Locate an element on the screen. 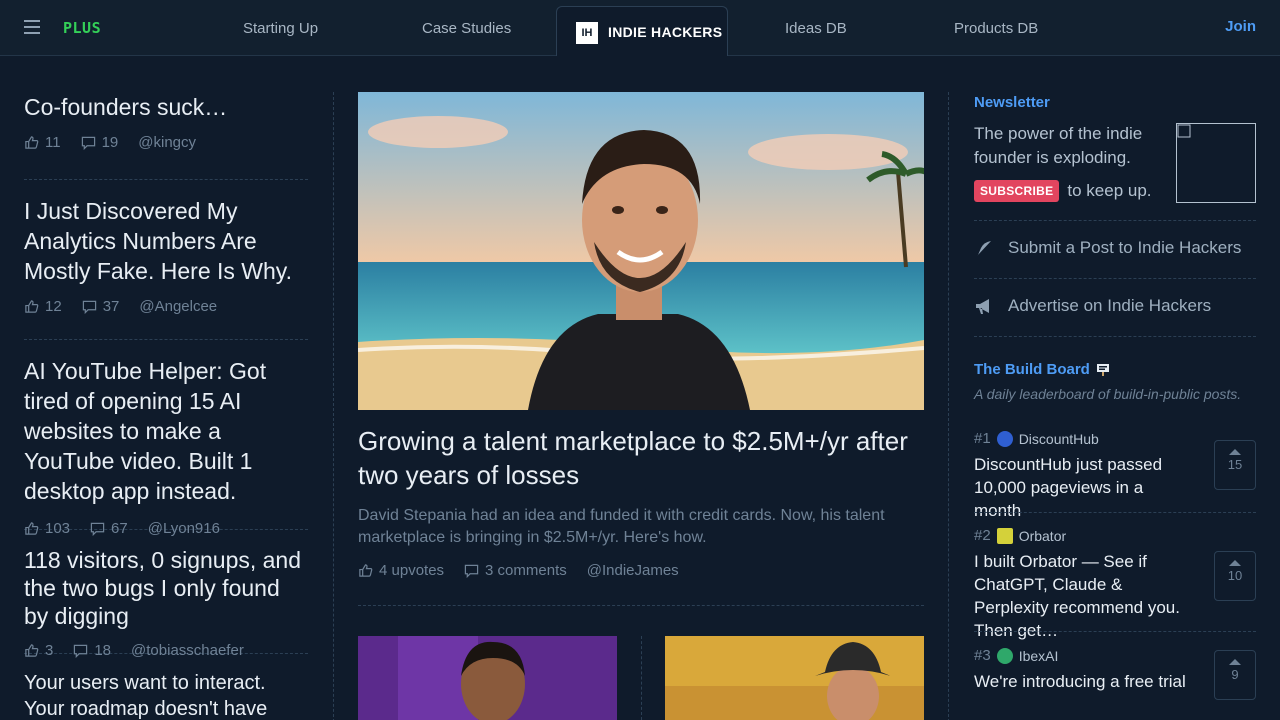 The image size is (1280, 720). post-author: @Lyon916 is located at coordinates (184, 528).